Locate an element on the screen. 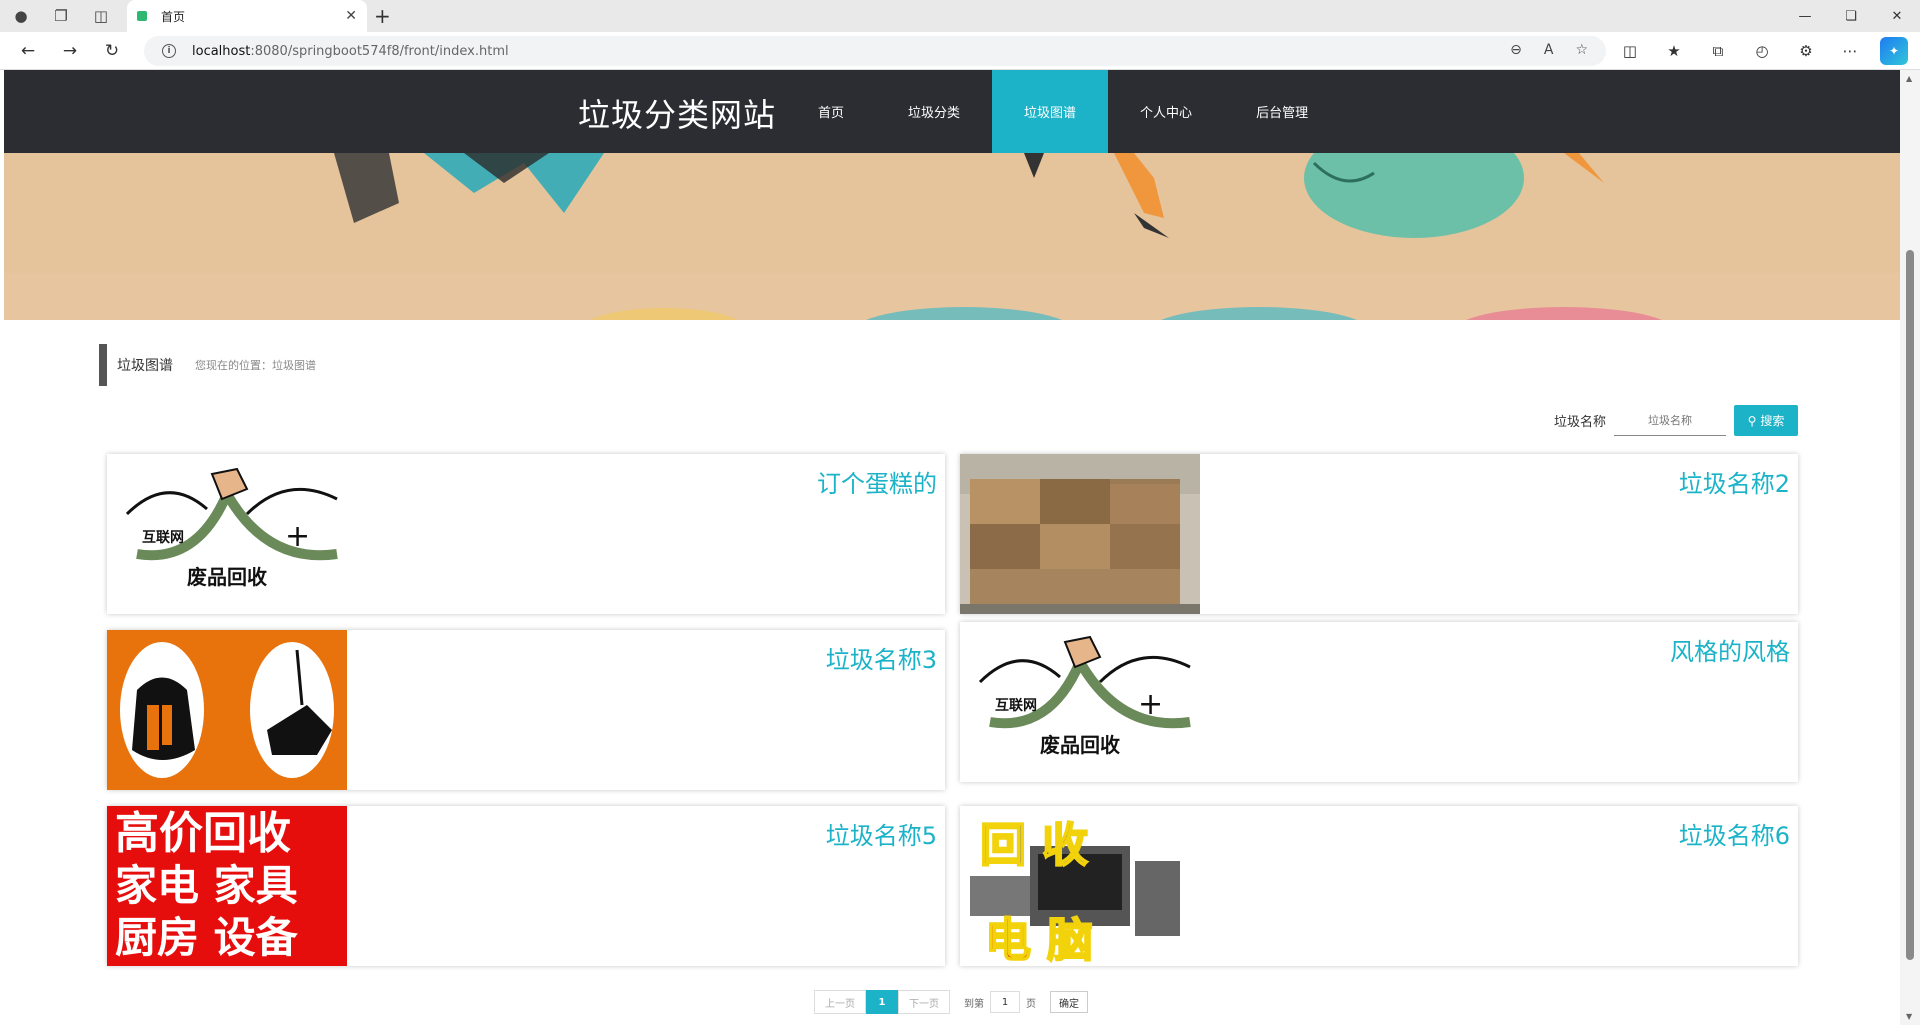 The image size is (1920, 1025). zoom-out-icon: ⊖ is located at coordinates (1516, 50).